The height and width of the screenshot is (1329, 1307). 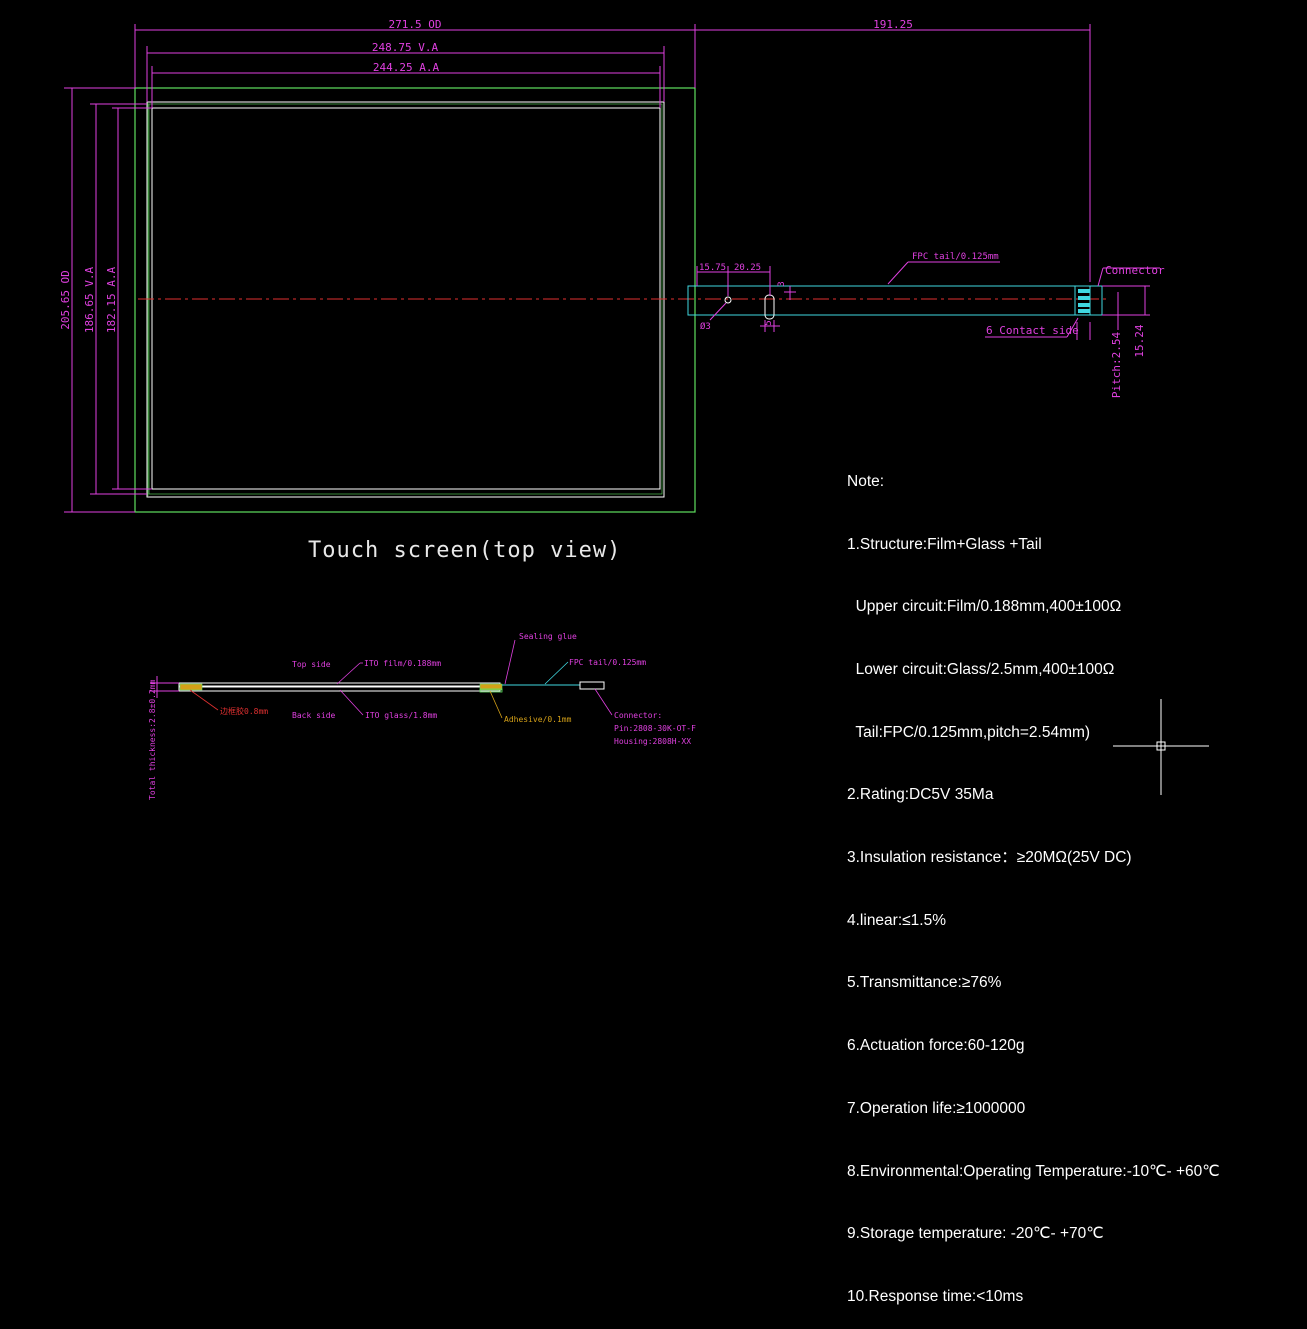 I want to click on dim-tail-length: 191.25, so click(x=893, y=24).